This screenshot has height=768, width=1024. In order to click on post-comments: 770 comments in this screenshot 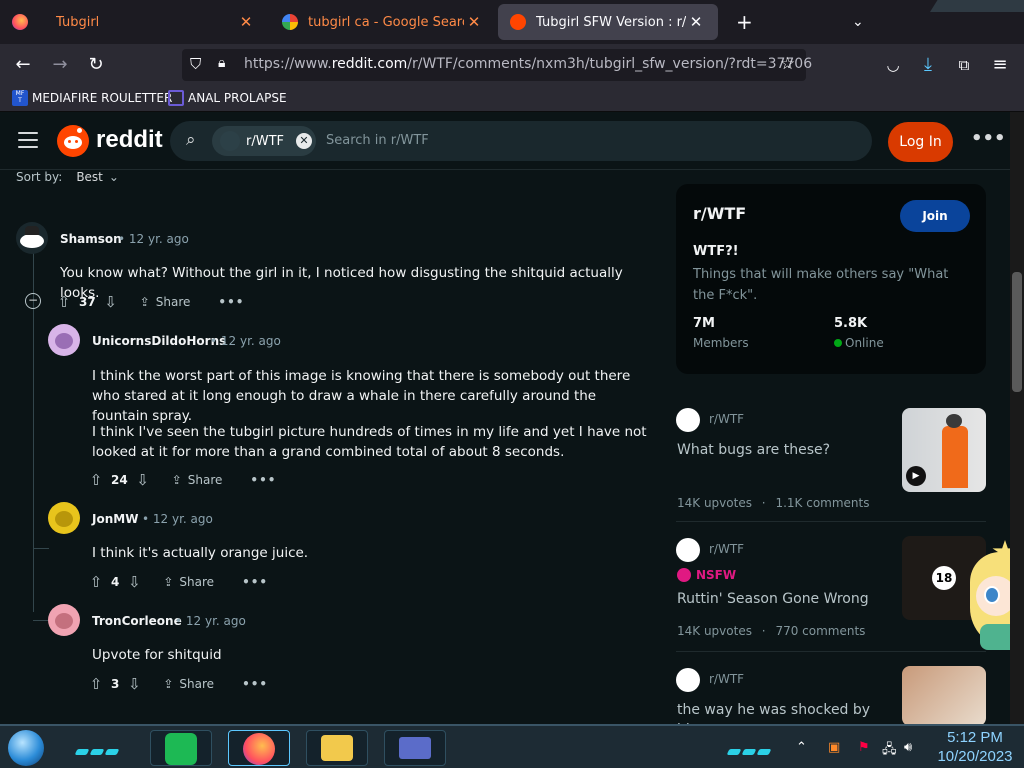, I will do `click(820, 631)`.